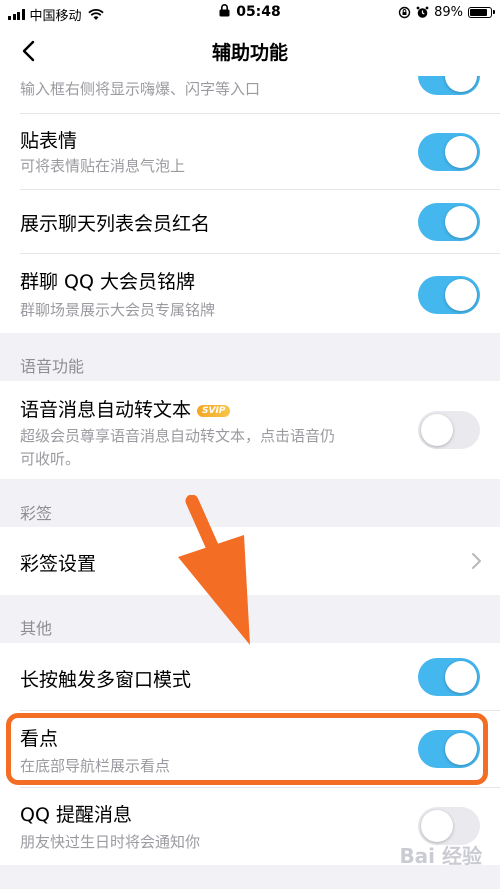  I want to click on toggle-vip-red-name, so click(449, 222).